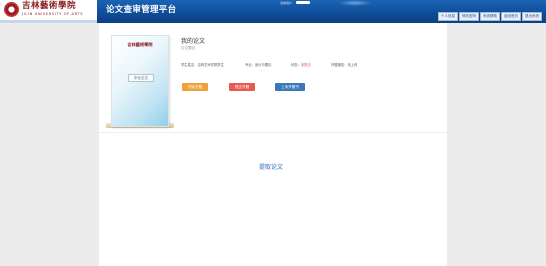 The width and height of the screenshot is (546, 266). What do you see at coordinates (189, 65) in the screenshot?
I see `meta-student-label: 学生姓名：` at bounding box center [189, 65].